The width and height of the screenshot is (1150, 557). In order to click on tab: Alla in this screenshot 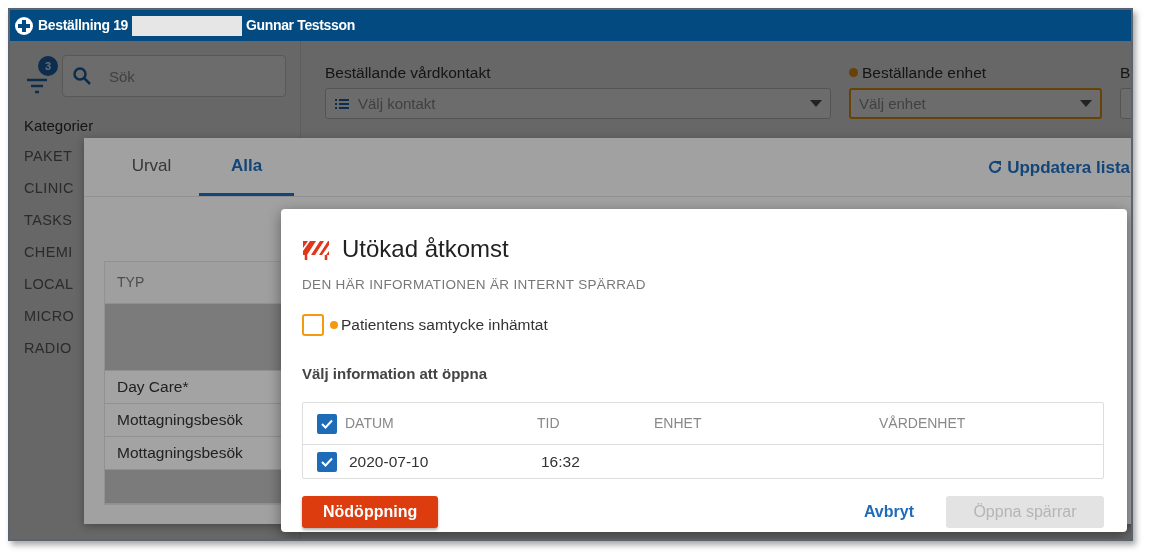, I will do `click(246, 167)`.